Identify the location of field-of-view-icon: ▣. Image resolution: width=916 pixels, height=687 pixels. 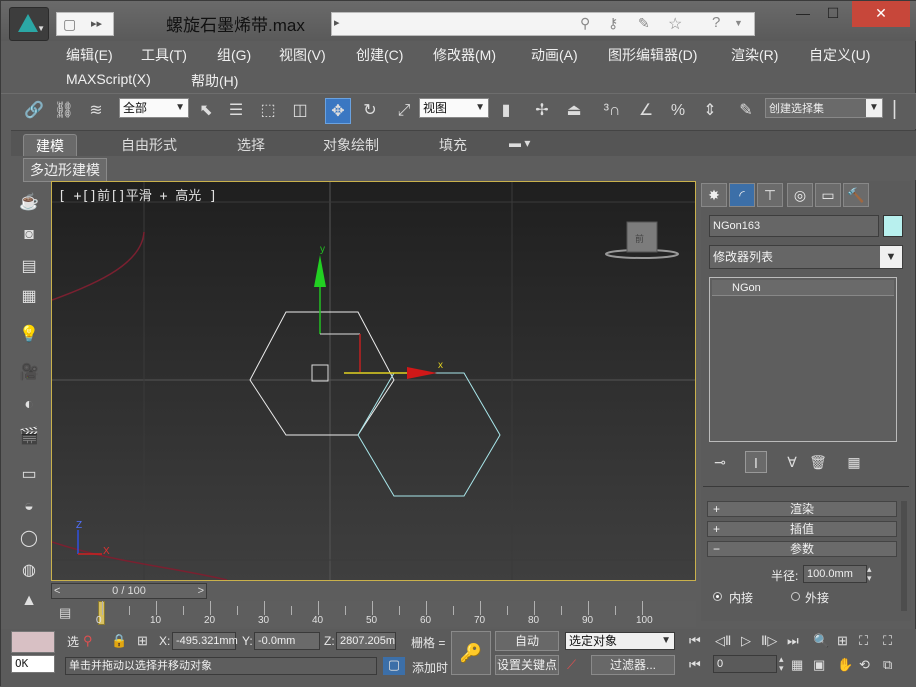
(819, 665).